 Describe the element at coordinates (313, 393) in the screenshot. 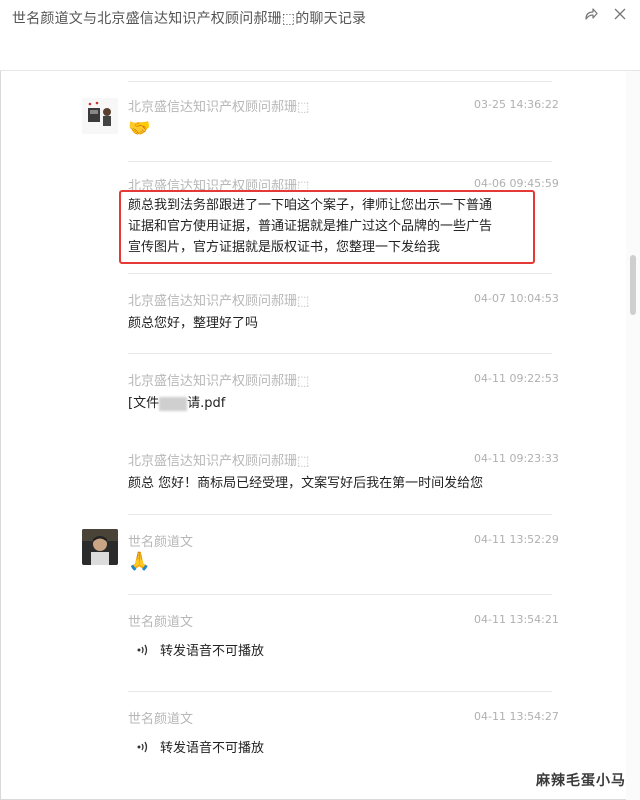

I see `message-item: 北京盛信达知识产权顾问郝珊⬚ 04-11 09:22:53 [文件 请.pdf` at that location.